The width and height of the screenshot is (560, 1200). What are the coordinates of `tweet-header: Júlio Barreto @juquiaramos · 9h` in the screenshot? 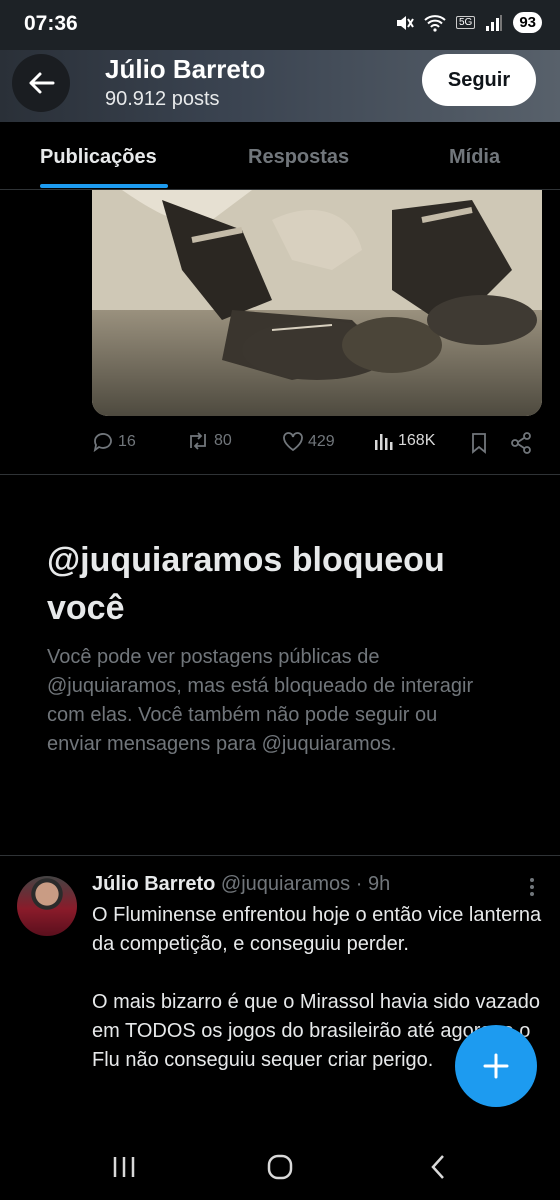 It's located at (241, 884).